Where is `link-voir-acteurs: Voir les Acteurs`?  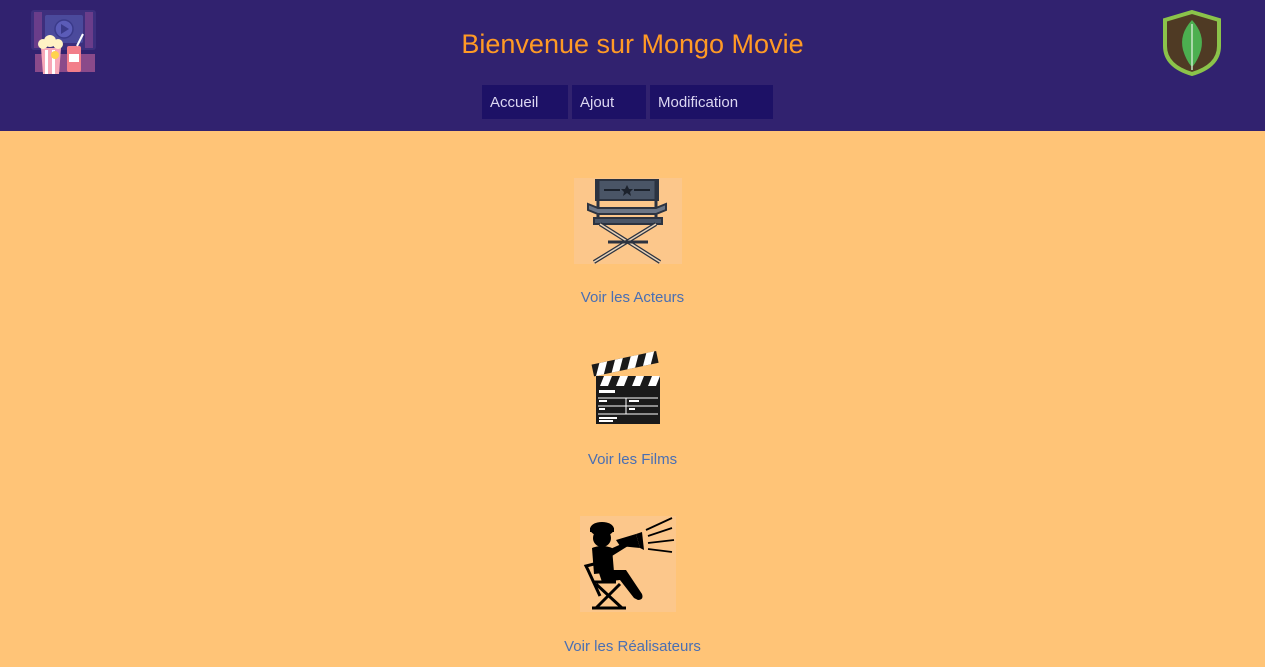 link-voir-acteurs: Voir les Acteurs is located at coordinates (632, 298).